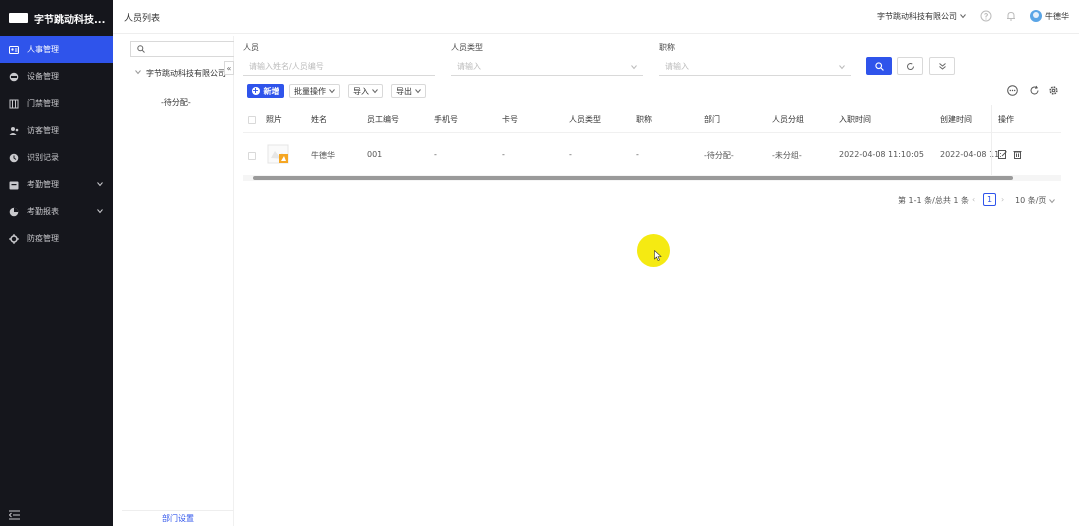  What do you see at coordinates (1006, 119) in the screenshot?
I see `column-header-actions: 操作` at bounding box center [1006, 119].